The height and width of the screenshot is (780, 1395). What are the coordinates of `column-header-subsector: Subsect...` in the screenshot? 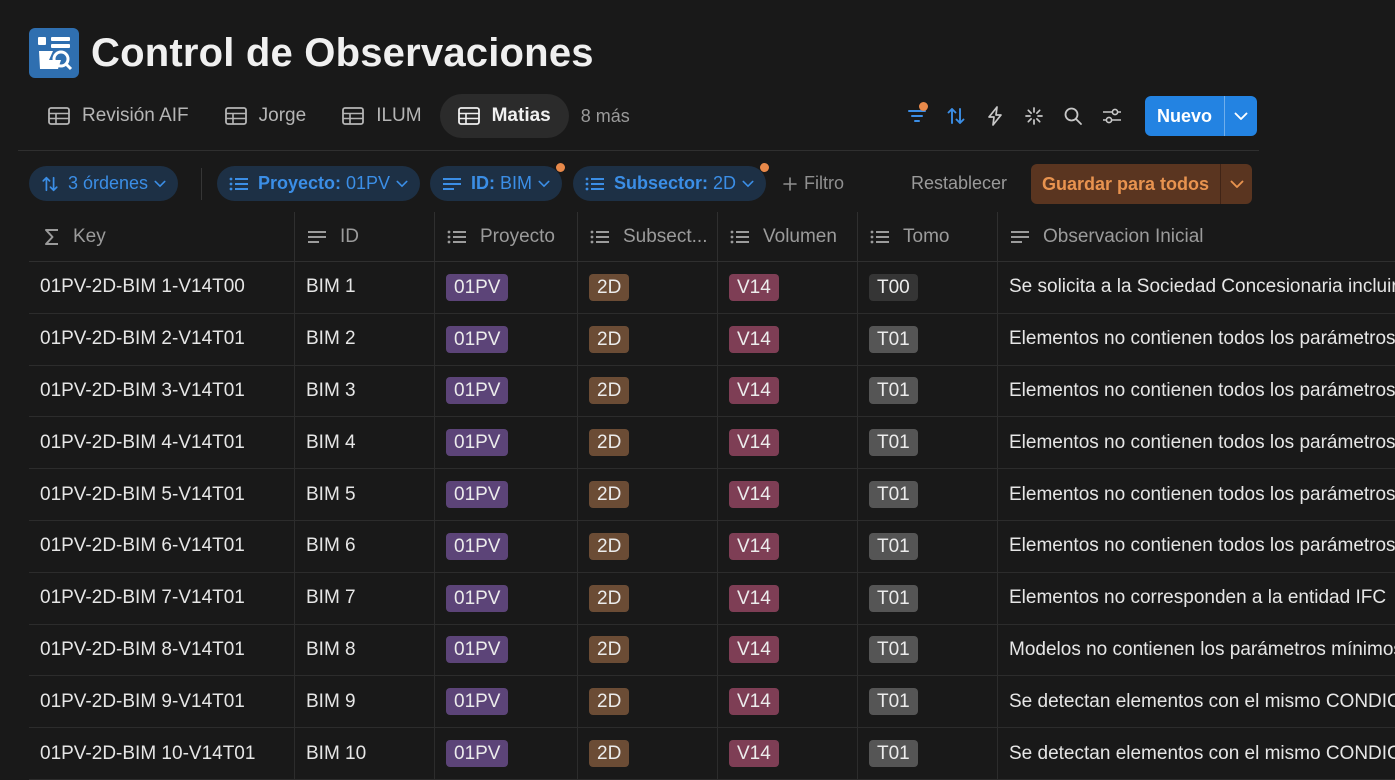 It's located at (648, 237).